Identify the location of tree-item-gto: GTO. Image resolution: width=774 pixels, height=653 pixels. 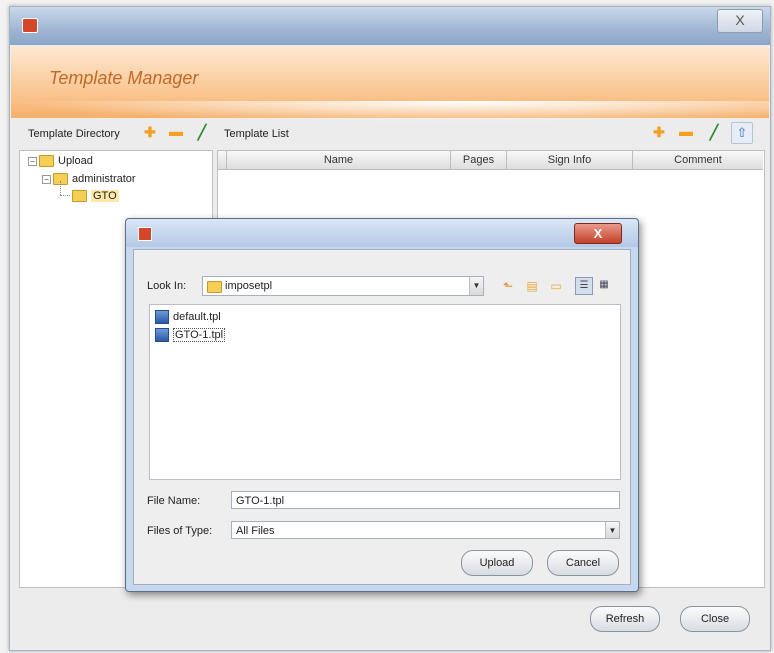
(95, 196).